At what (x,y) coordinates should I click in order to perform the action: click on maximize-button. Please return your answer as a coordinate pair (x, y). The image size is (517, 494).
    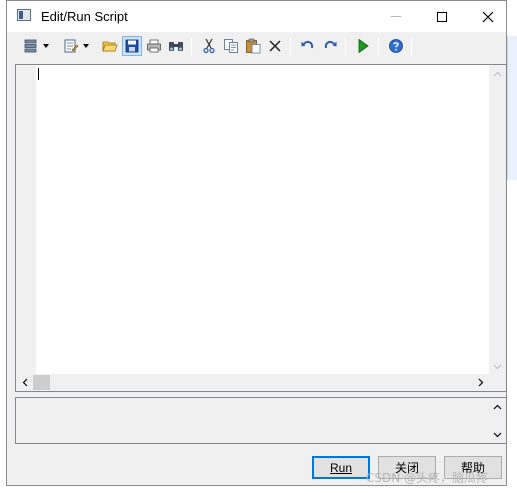
    Looking at the image, I should click on (442, 16).